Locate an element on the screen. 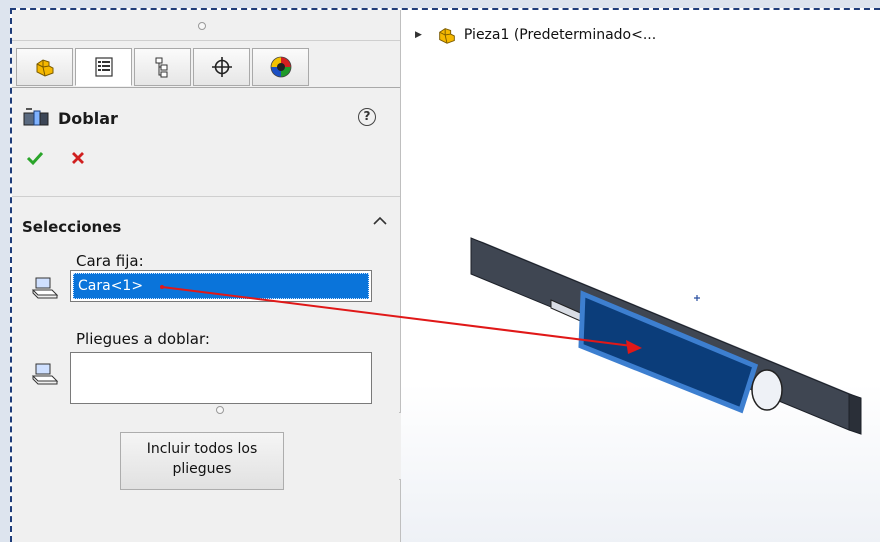 The height and width of the screenshot is (542, 880). annotation-arrow is located at coordinates (401, 319).